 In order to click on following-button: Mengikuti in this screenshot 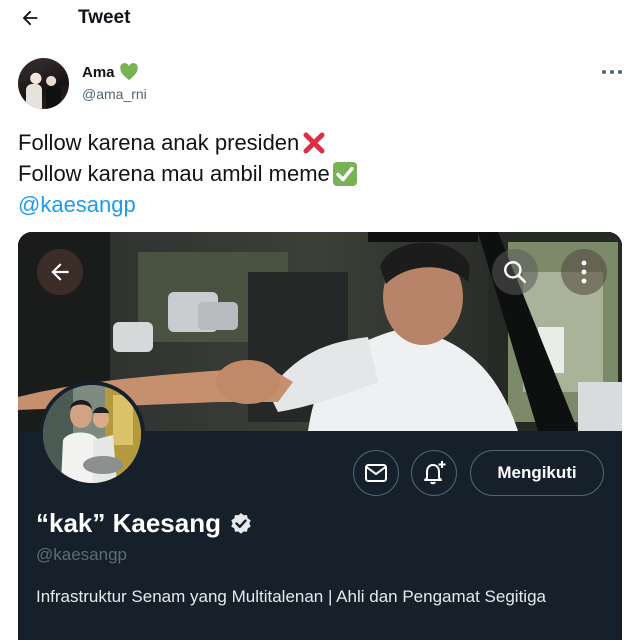, I will do `click(537, 473)`.